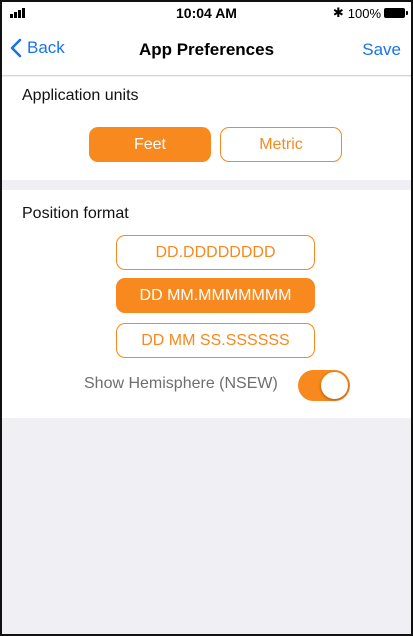  Describe the element at coordinates (396, 13) in the screenshot. I see `battery-icon` at that location.